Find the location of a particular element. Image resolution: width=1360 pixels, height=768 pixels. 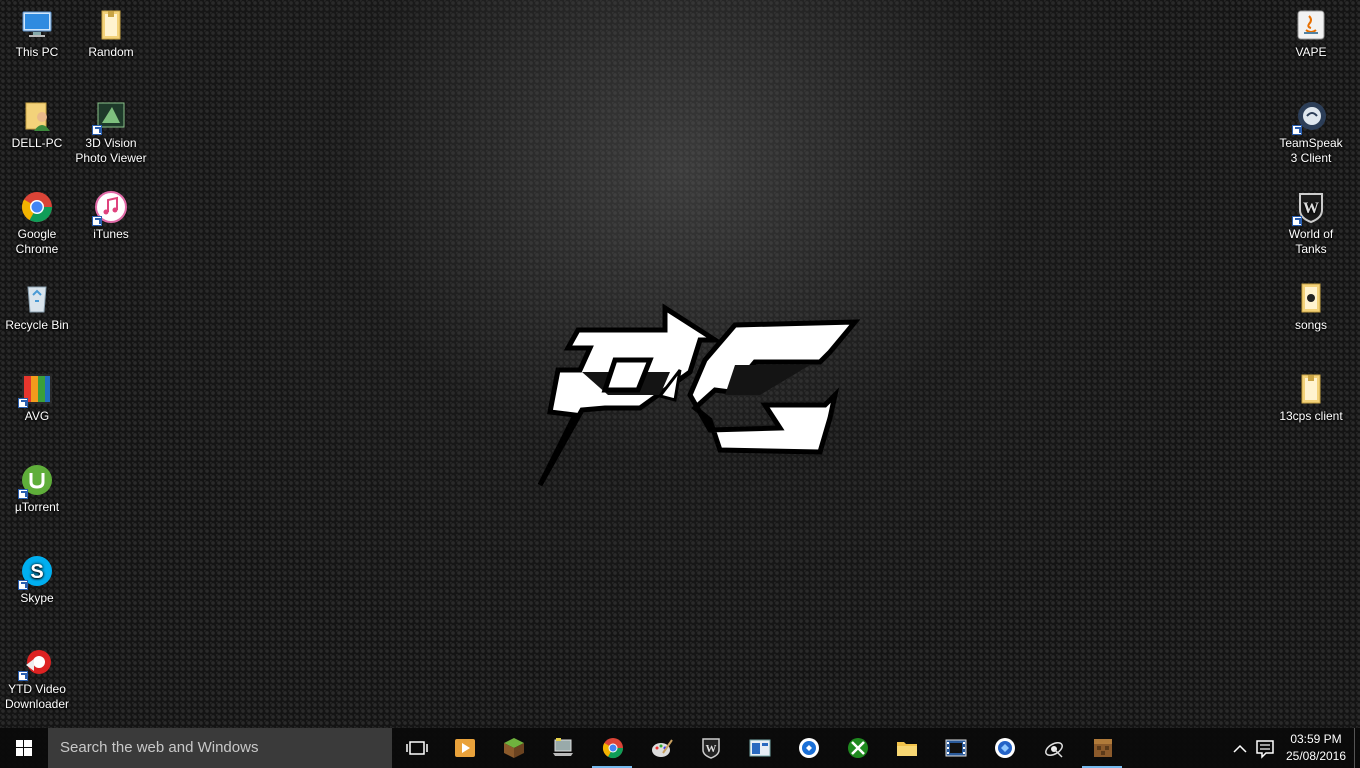

taskbar-satellite-app is located at coordinates (1053, 748).